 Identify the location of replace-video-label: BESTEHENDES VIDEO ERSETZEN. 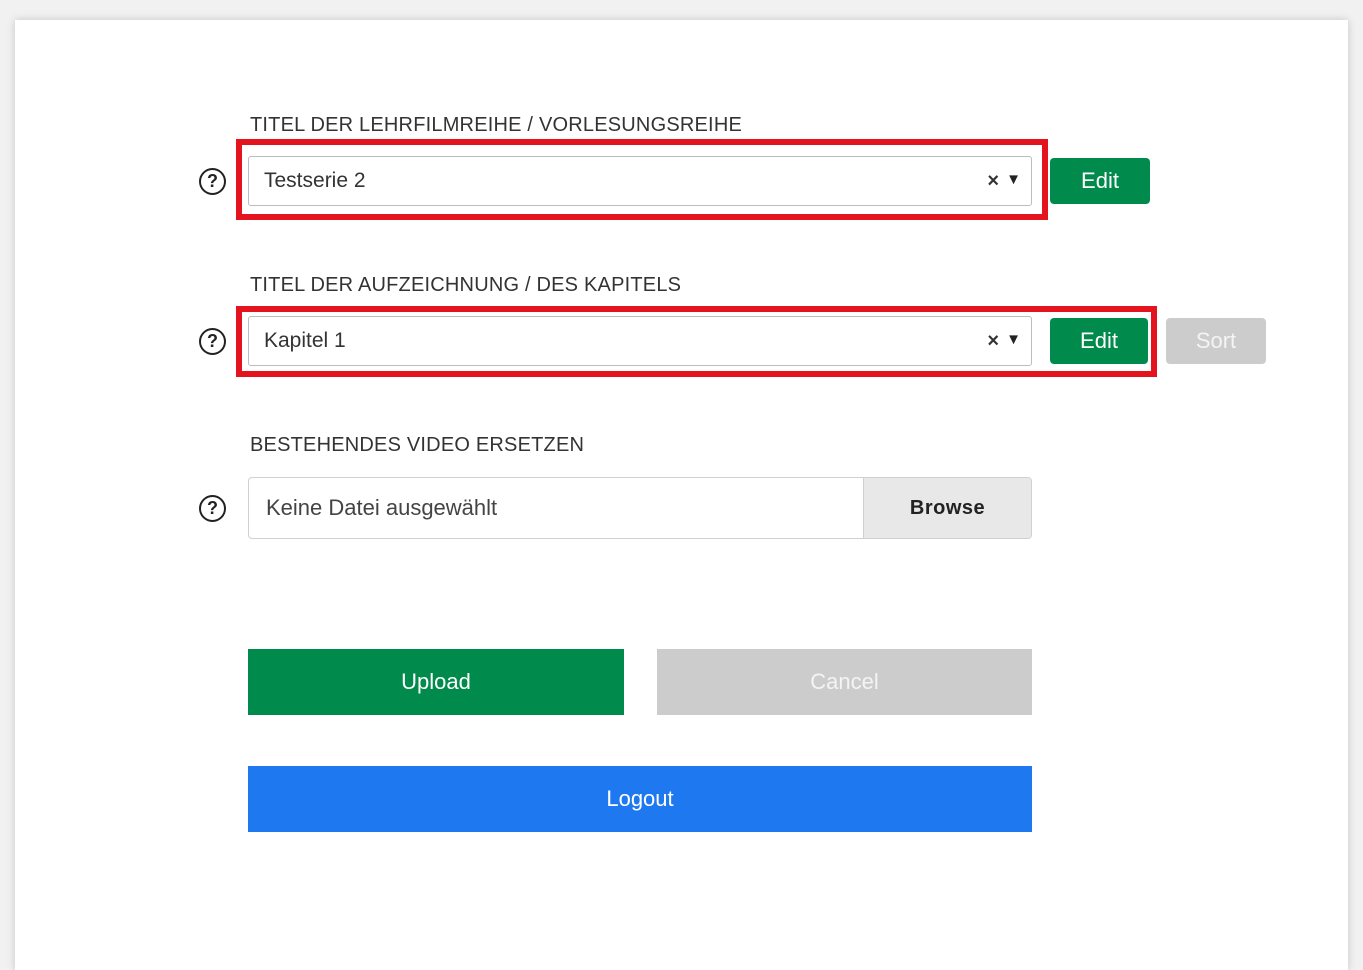
(417, 445).